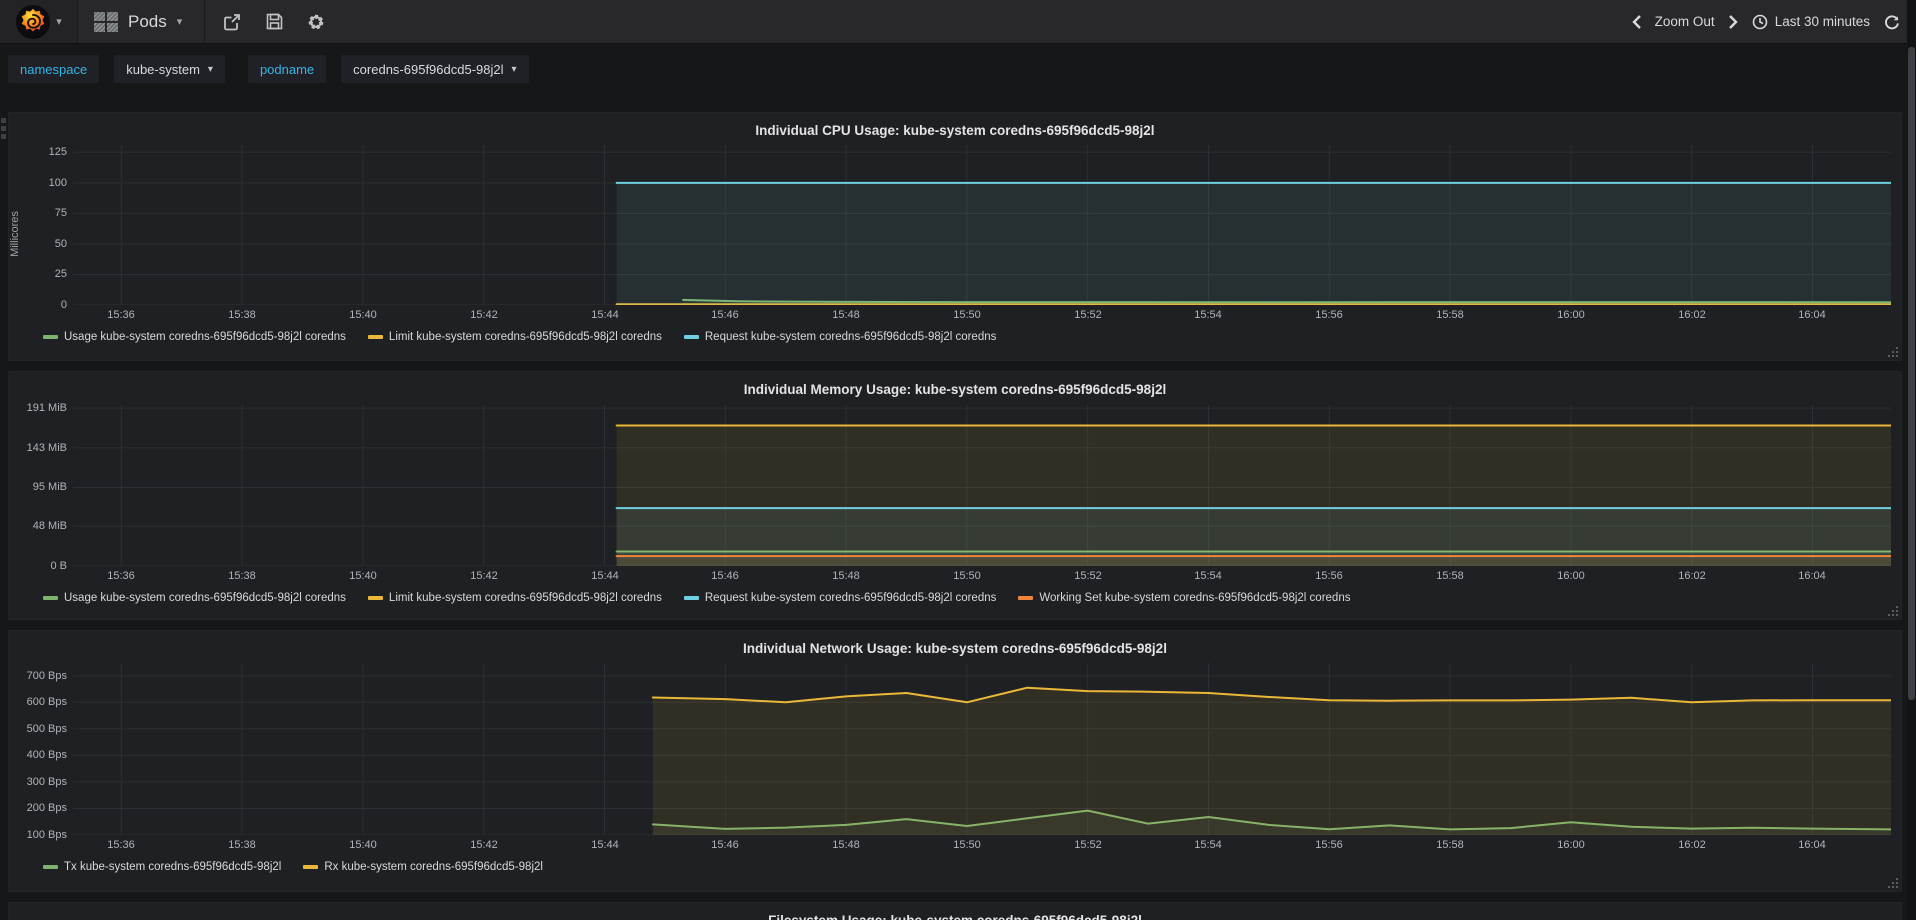  Describe the element at coordinates (1822, 21) in the screenshot. I see `time-range-label: Last 30 minutes` at that location.